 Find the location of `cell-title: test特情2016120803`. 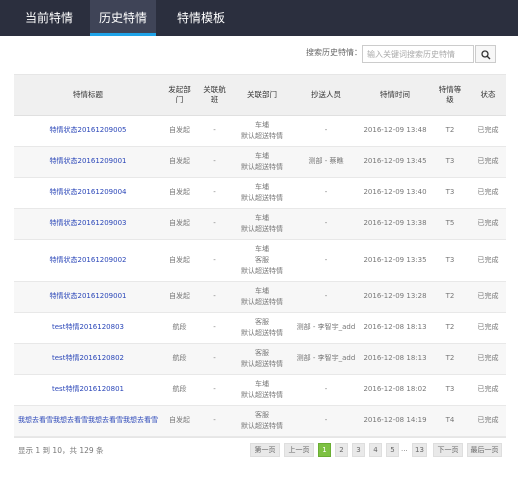

cell-title: test特情2016120803 is located at coordinates (88, 328).